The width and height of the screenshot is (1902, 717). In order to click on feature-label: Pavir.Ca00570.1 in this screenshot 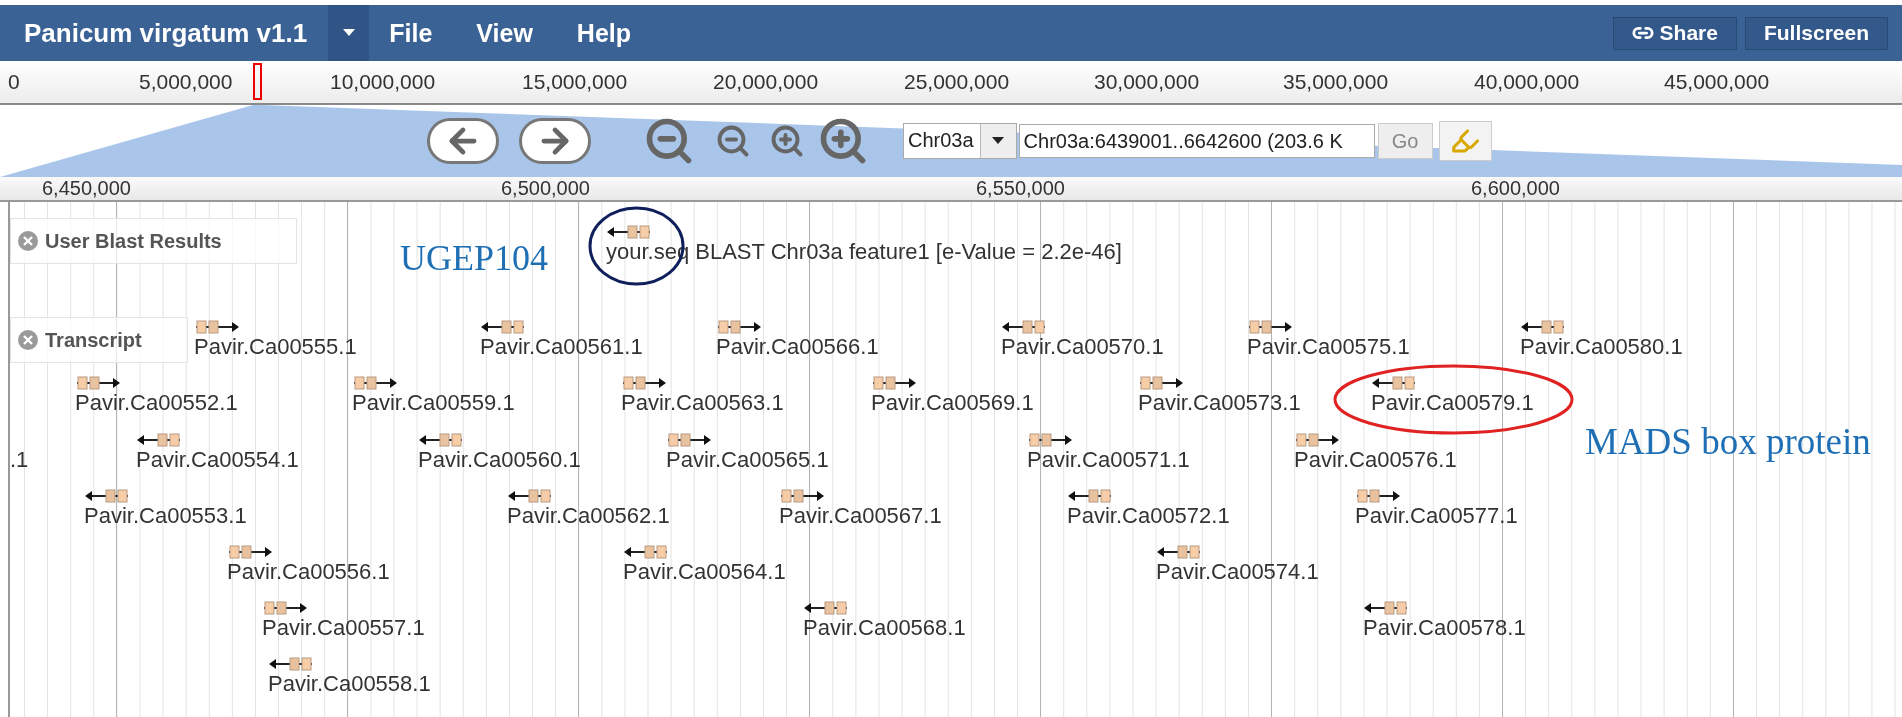, I will do `click(1082, 347)`.